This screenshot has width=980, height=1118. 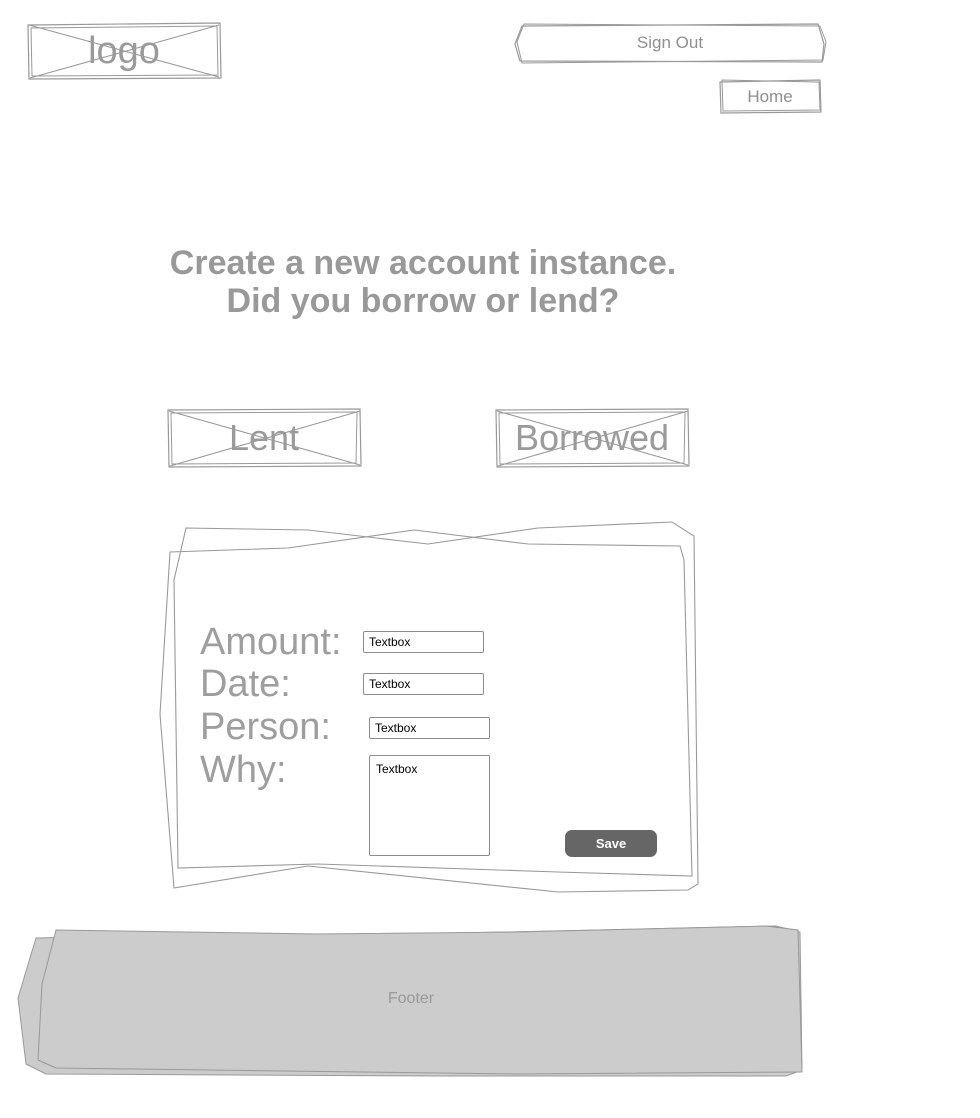 What do you see at coordinates (265, 727) in the screenshot?
I see `person-label: Person:` at bounding box center [265, 727].